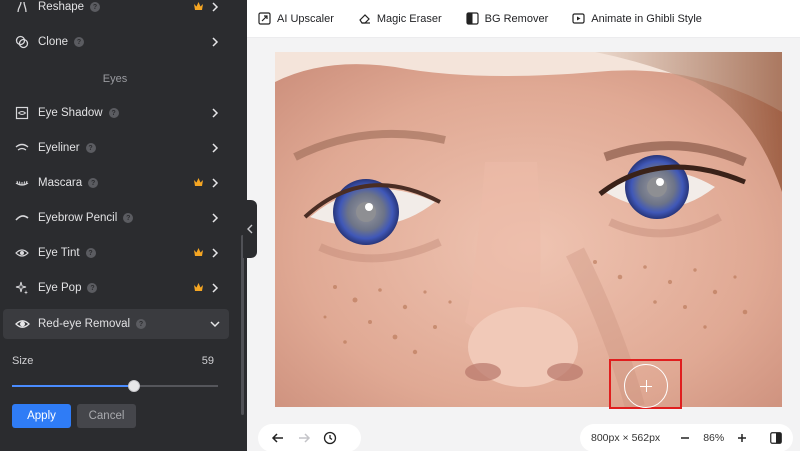 This screenshot has height=451, width=800. What do you see at coordinates (626, 438) in the screenshot?
I see `image-dimensions: 800px × 562px` at bounding box center [626, 438].